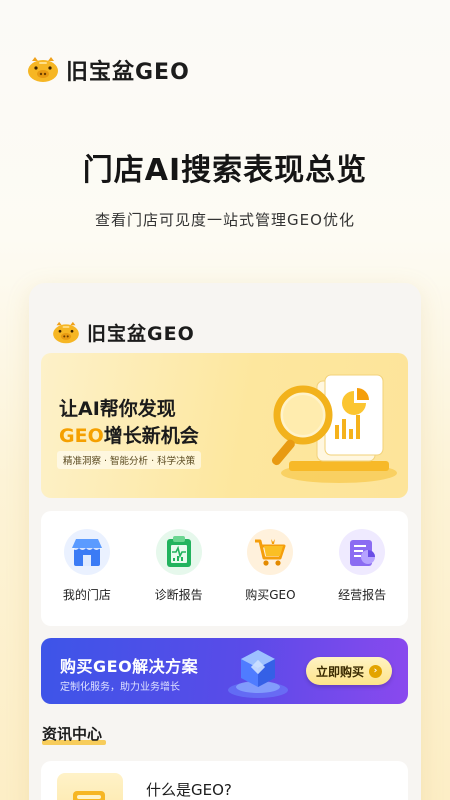 This screenshot has height=800, width=450. What do you see at coordinates (225, 220) in the screenshot?
I see `page-subtitle: 查看门店可见度一站式管理GEO优化` at bounding box center [225, 220].